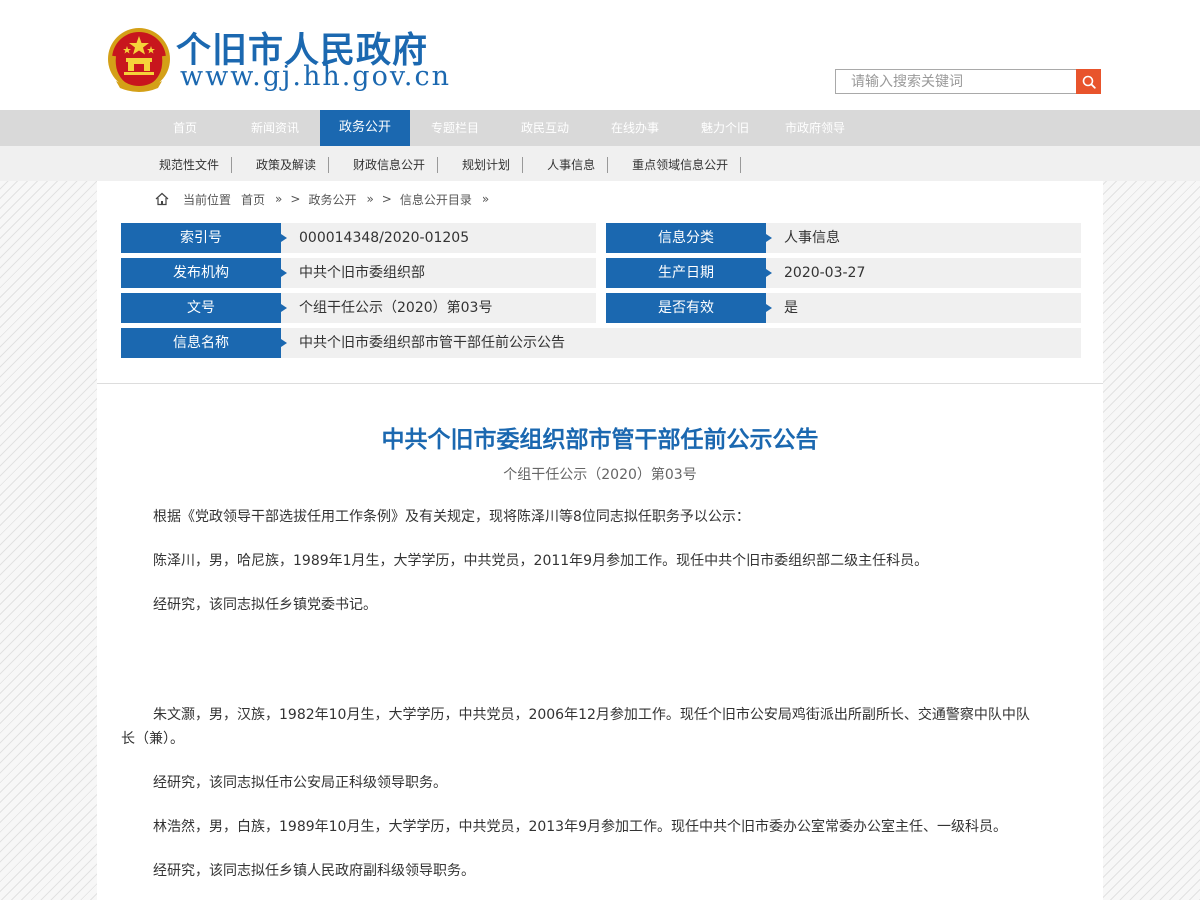 This screenshot has width=1200, height=900. I want to click on main-nav: 首页 新闻资讯 政务公开 专题栏目 政民互动 在线办事 魅力个旧 市政府领导, so click(600, 130).